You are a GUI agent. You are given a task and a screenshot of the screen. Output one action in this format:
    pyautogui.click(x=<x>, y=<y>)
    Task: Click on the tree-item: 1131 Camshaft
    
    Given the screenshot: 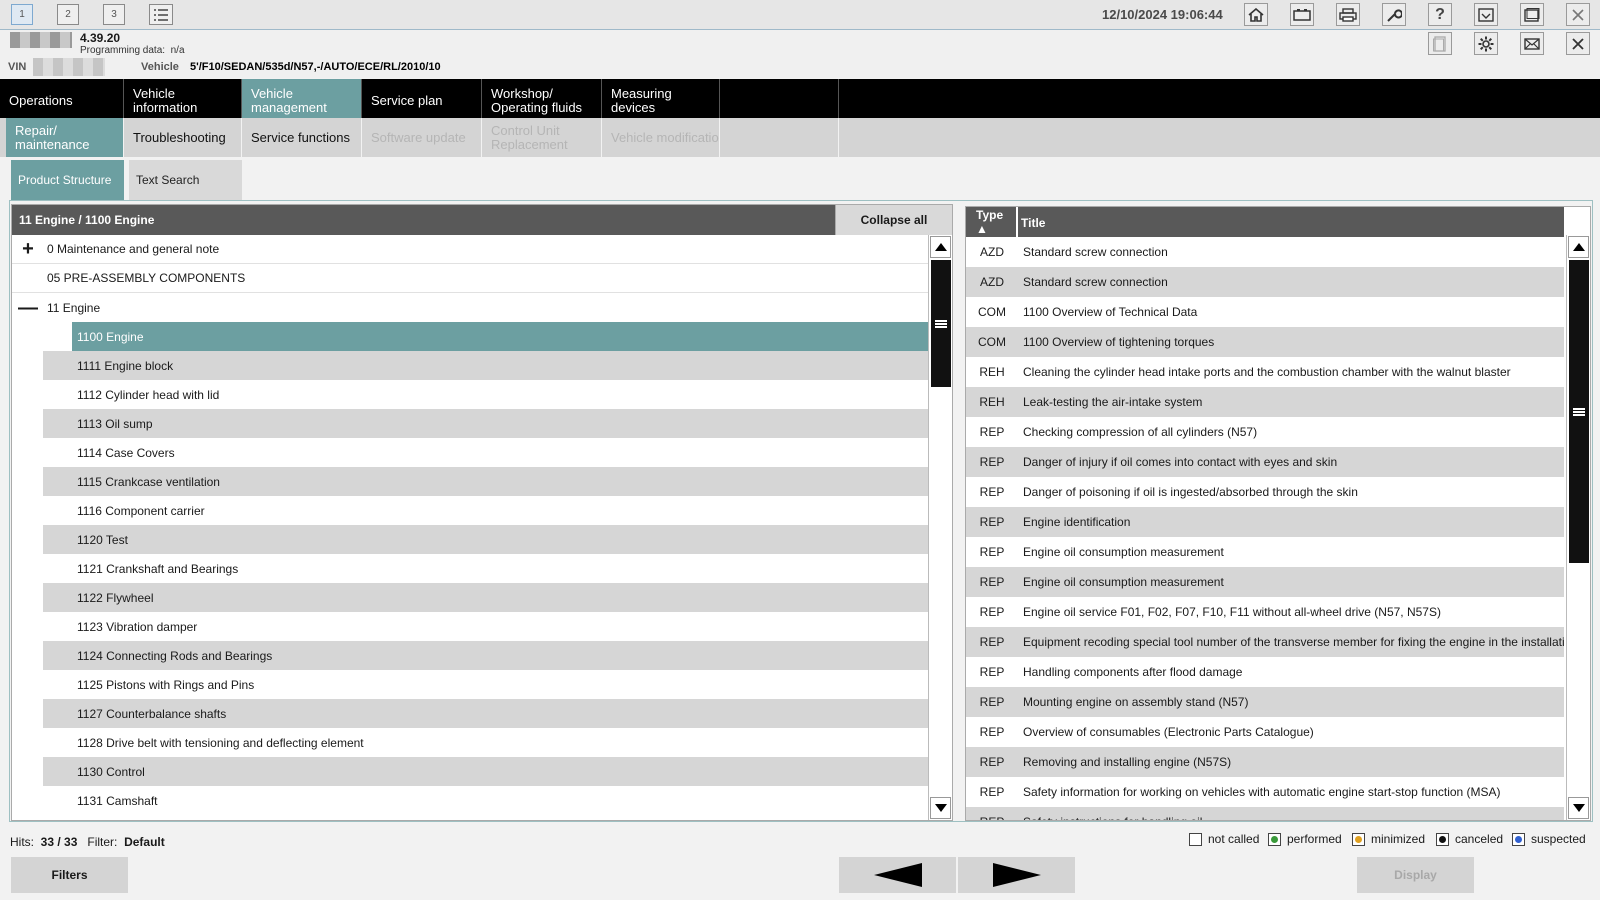 What is the action you would take?
    pyautogui.click(x=485, y=800)
    